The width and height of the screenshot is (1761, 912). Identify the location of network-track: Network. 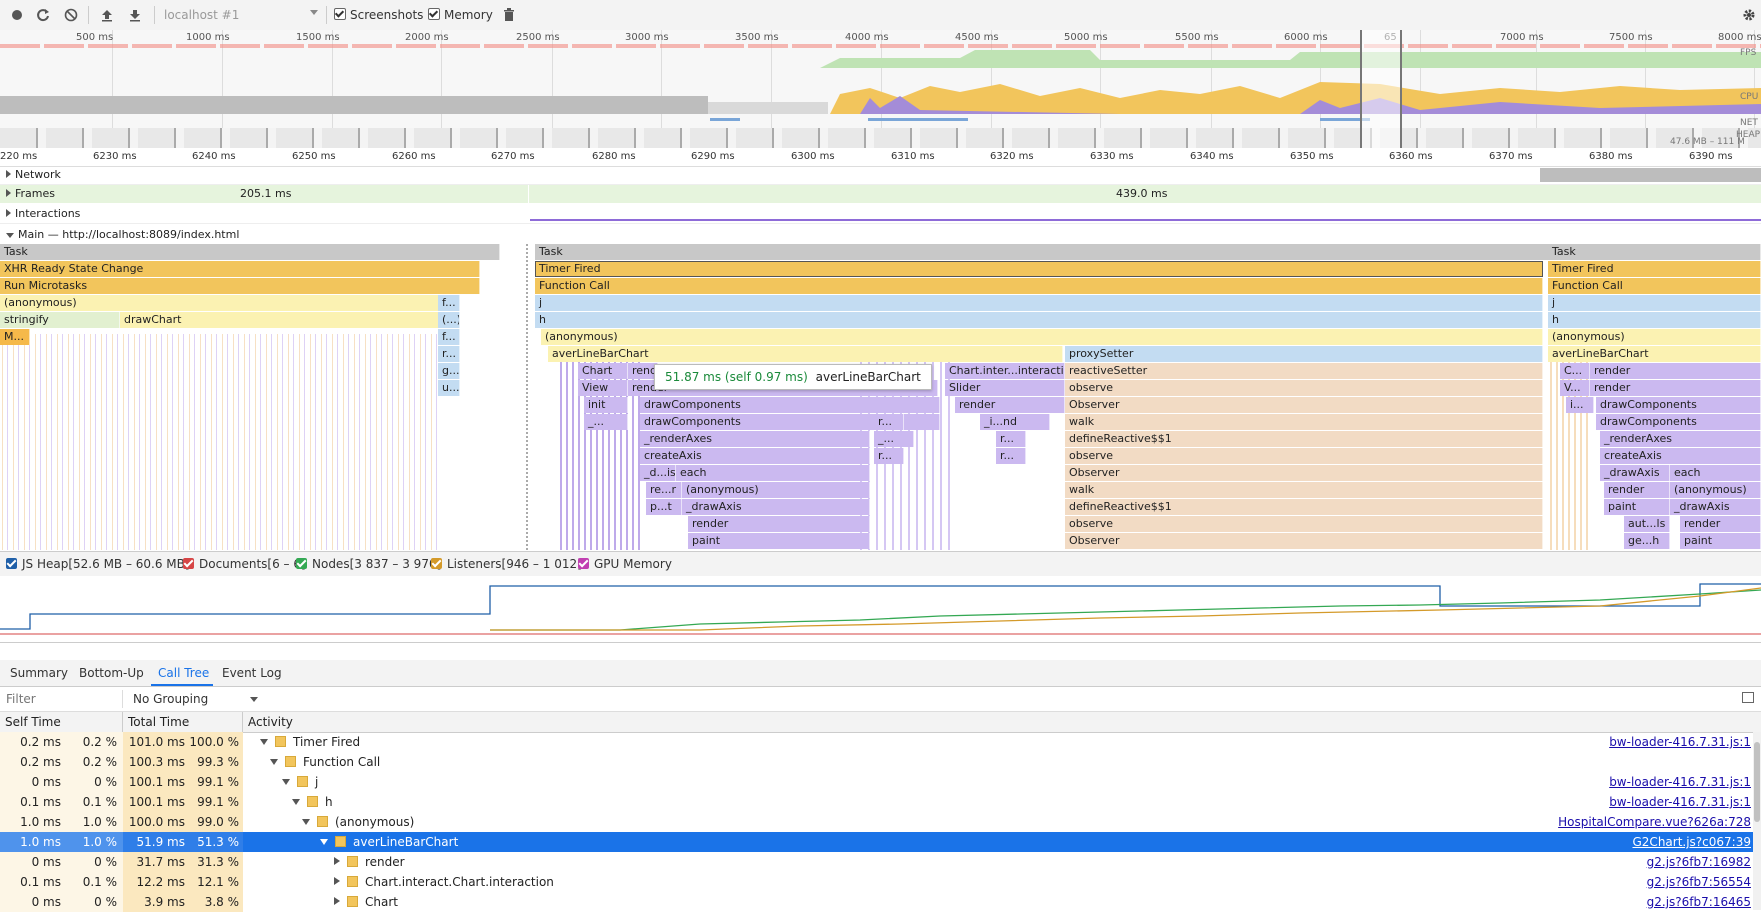
(880, 175).